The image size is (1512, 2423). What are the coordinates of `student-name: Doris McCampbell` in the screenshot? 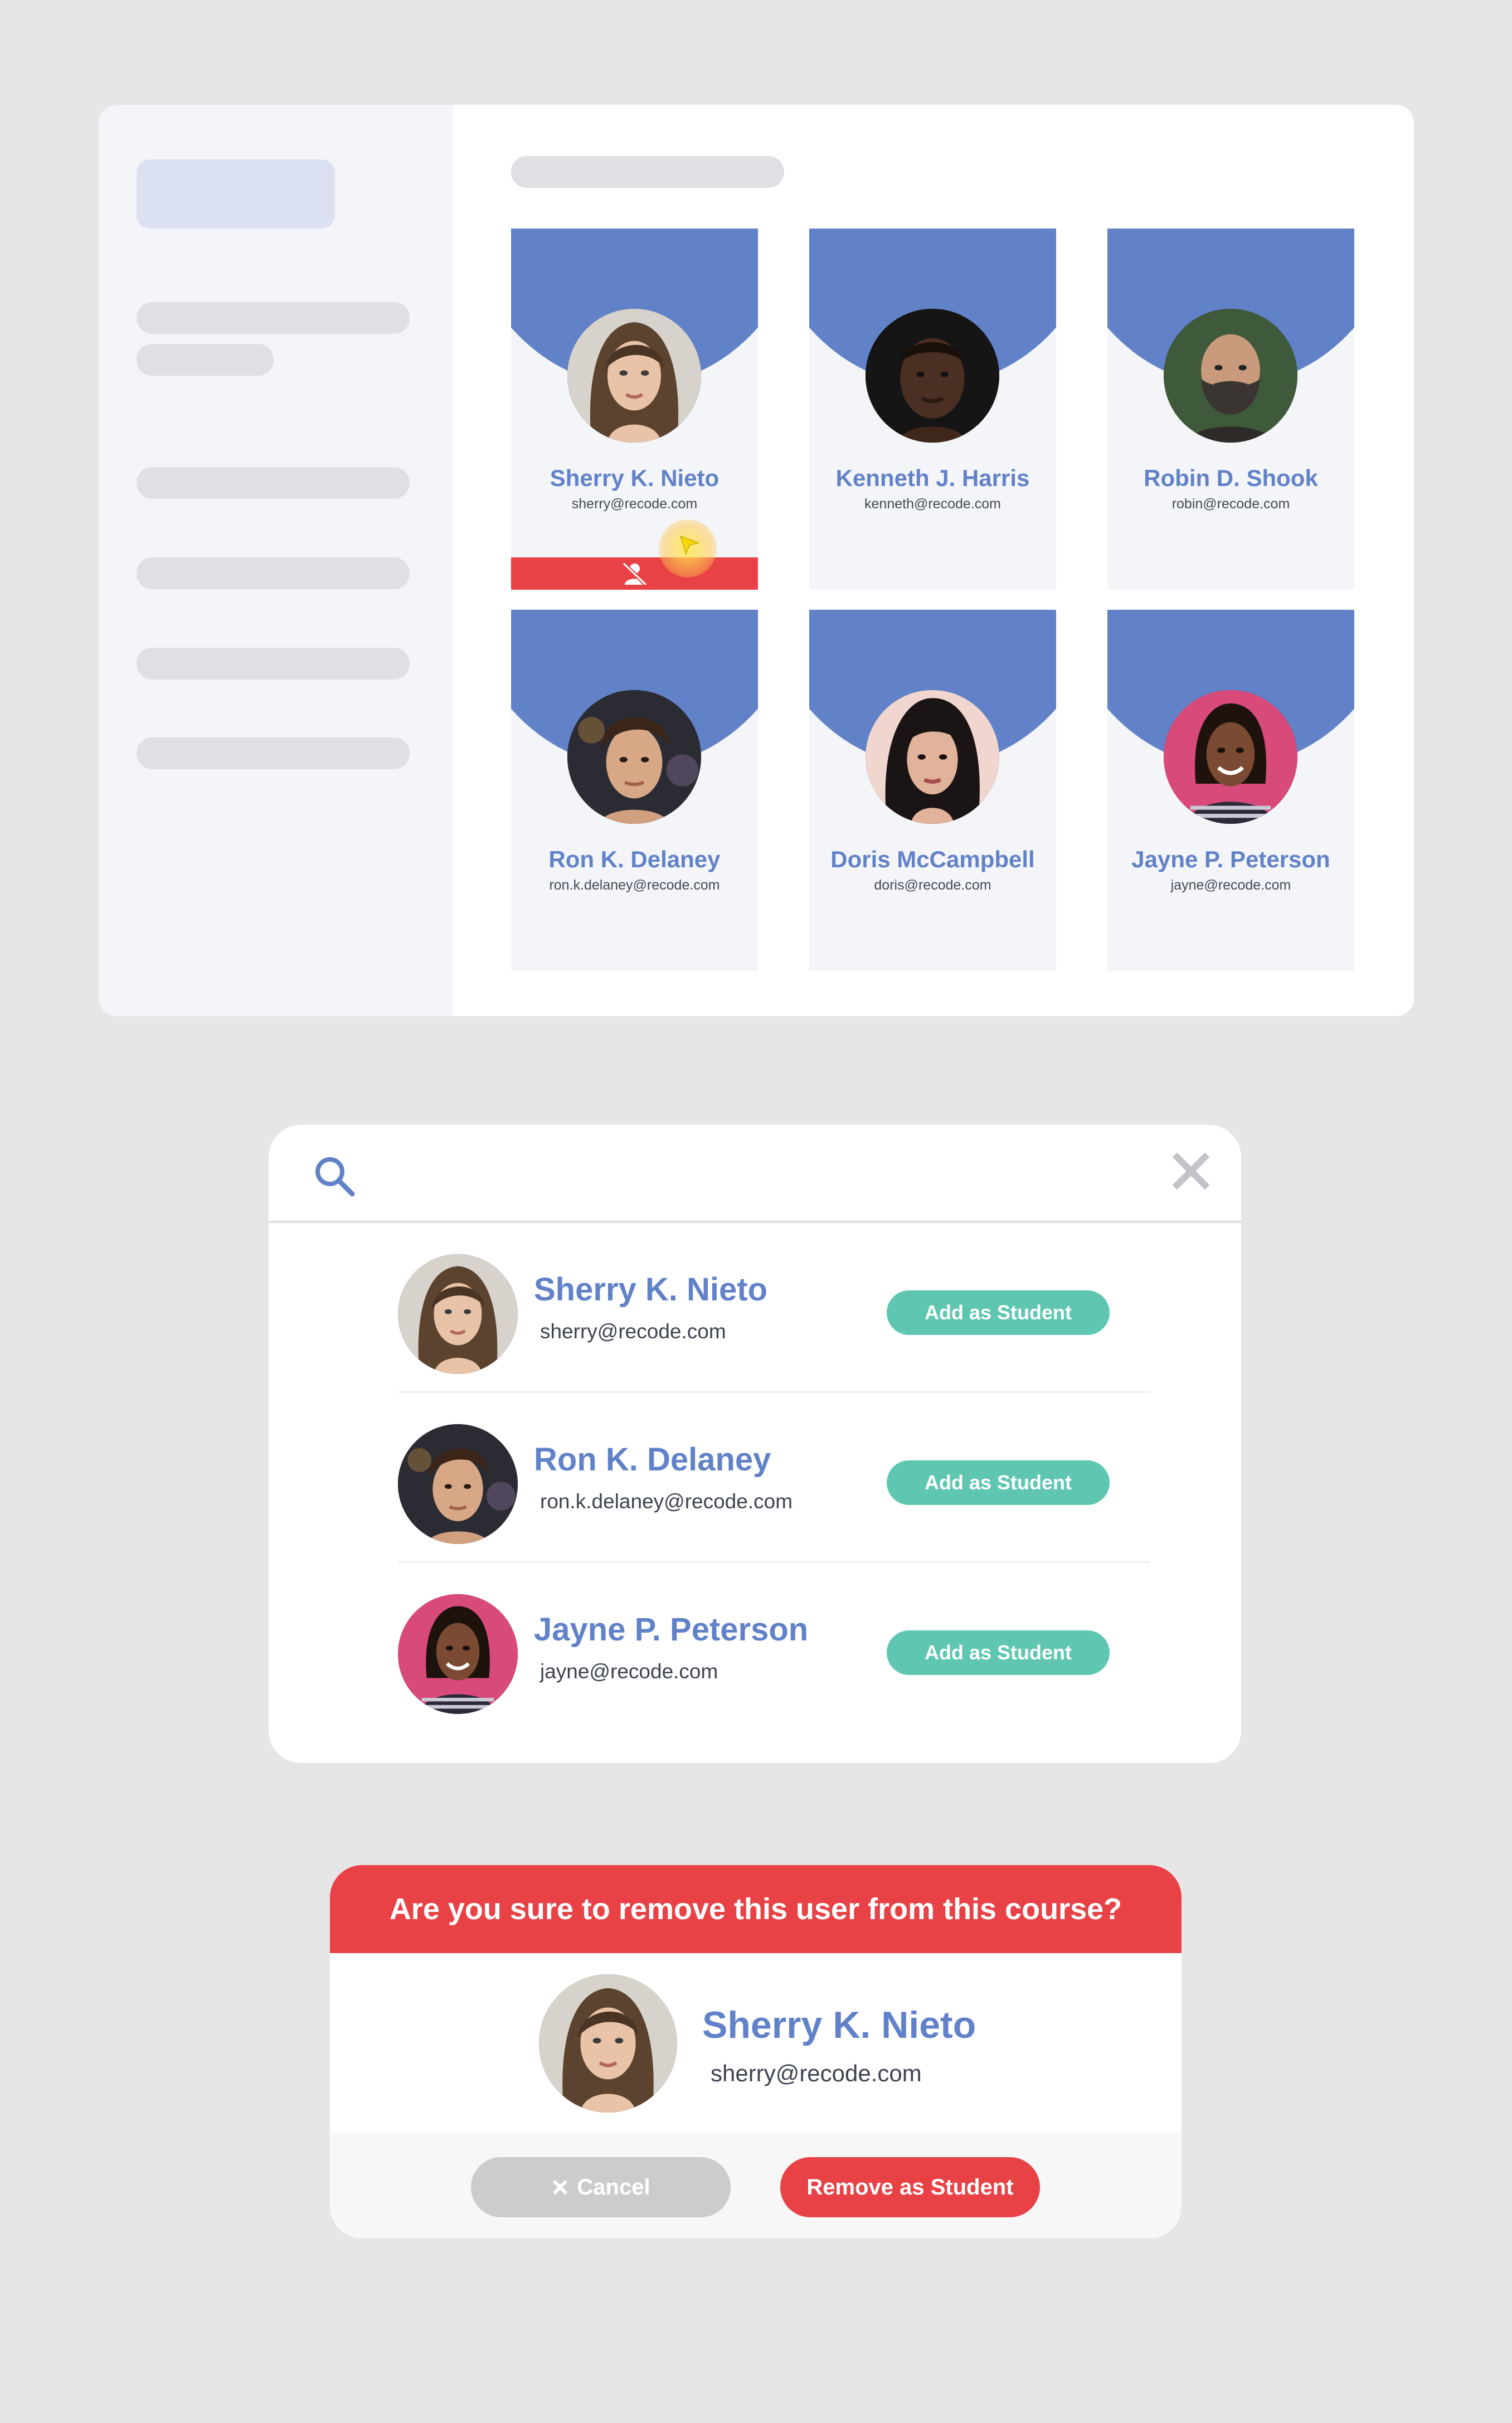 It's located at (932, 859).